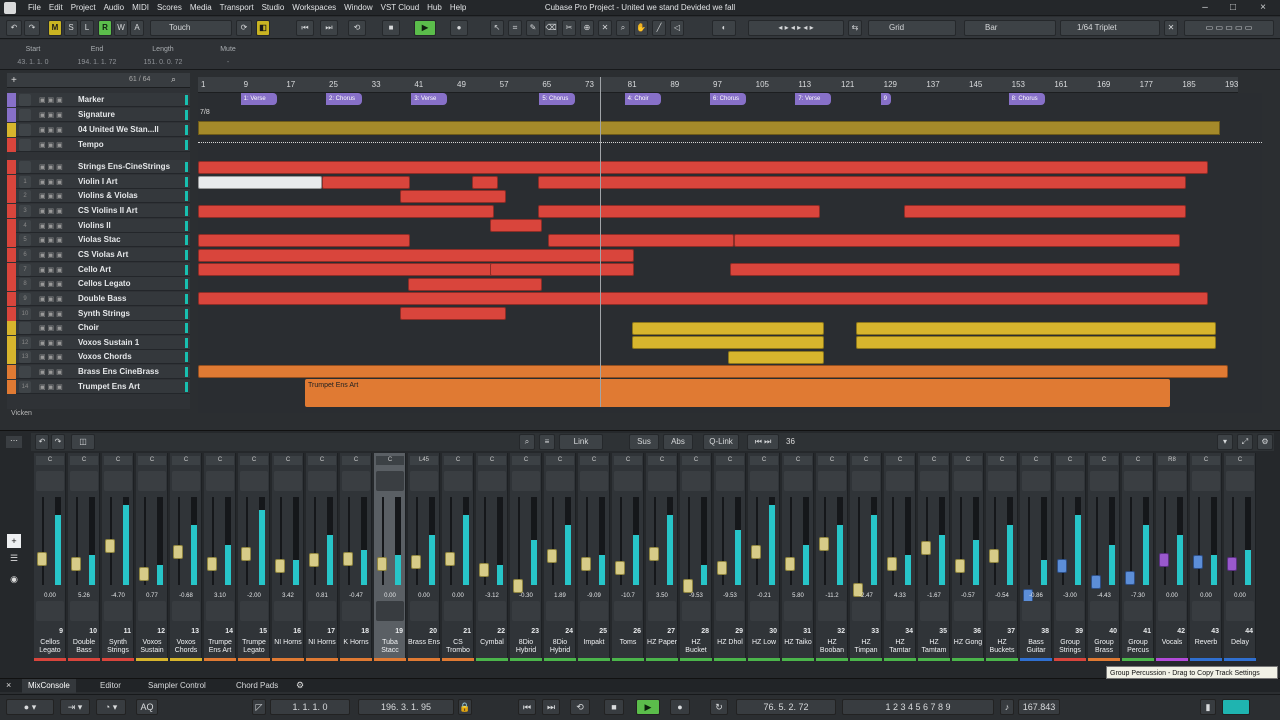 The height and width of the screenshot is (720, 1280). What do you see at coordinates (58, 442) in the screenshot?
I see `redo-mix-icon: ↷` at bounding box center [58, 442].